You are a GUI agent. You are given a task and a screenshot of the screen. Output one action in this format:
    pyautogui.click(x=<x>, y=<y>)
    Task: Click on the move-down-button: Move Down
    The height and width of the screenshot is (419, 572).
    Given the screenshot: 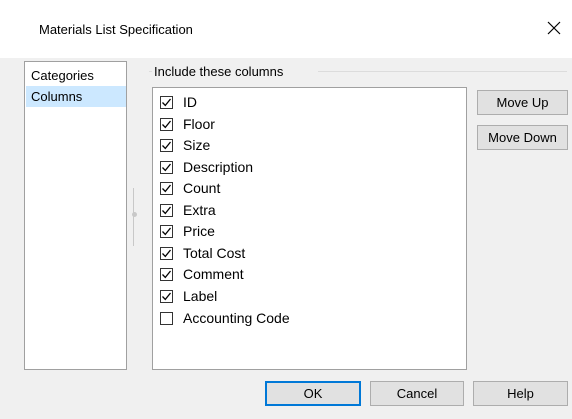 What is the action you would take?
    pyautogui.click(x=522, y=137)
    